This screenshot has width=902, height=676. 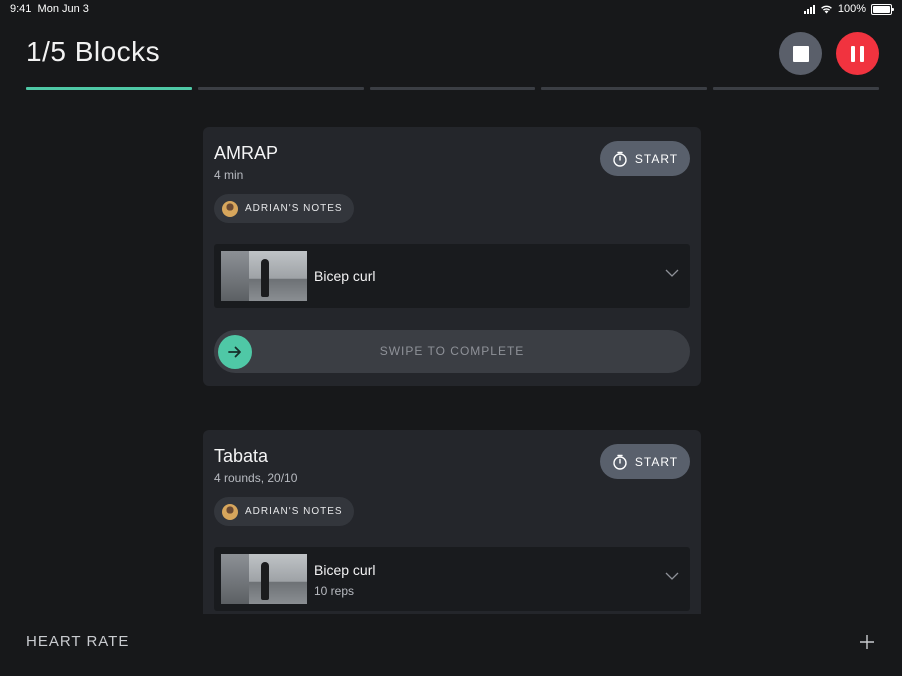 What do you see at coordinates (867, 642) in the screenshot?
I see `plus-icon` at bounding box center [867, 642].